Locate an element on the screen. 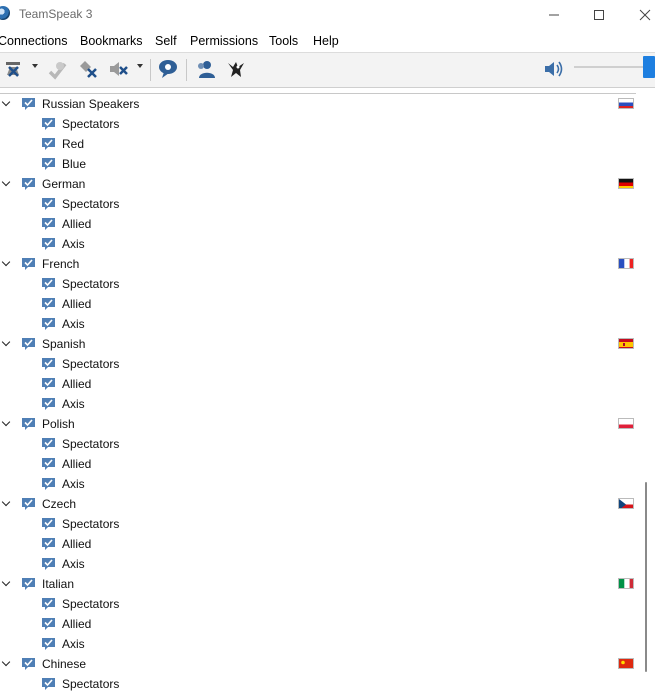 Image resolution: width=655 pixels, height=700 pixels. volume-slider-thumb is located at coordinates (649, 67).